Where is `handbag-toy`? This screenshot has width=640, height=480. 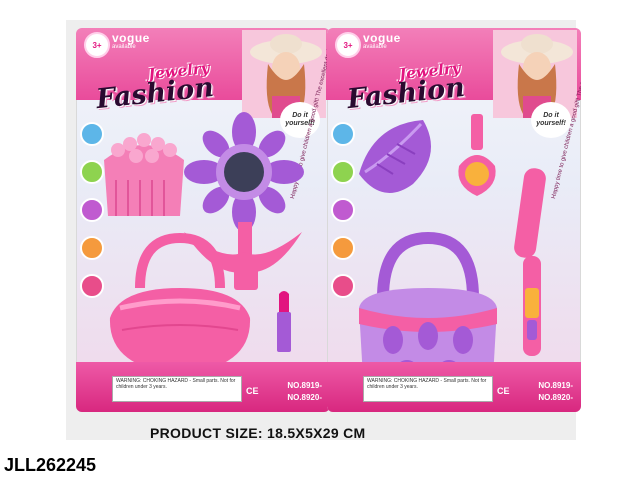 handbag-toy is located at coordinates (180, 303).